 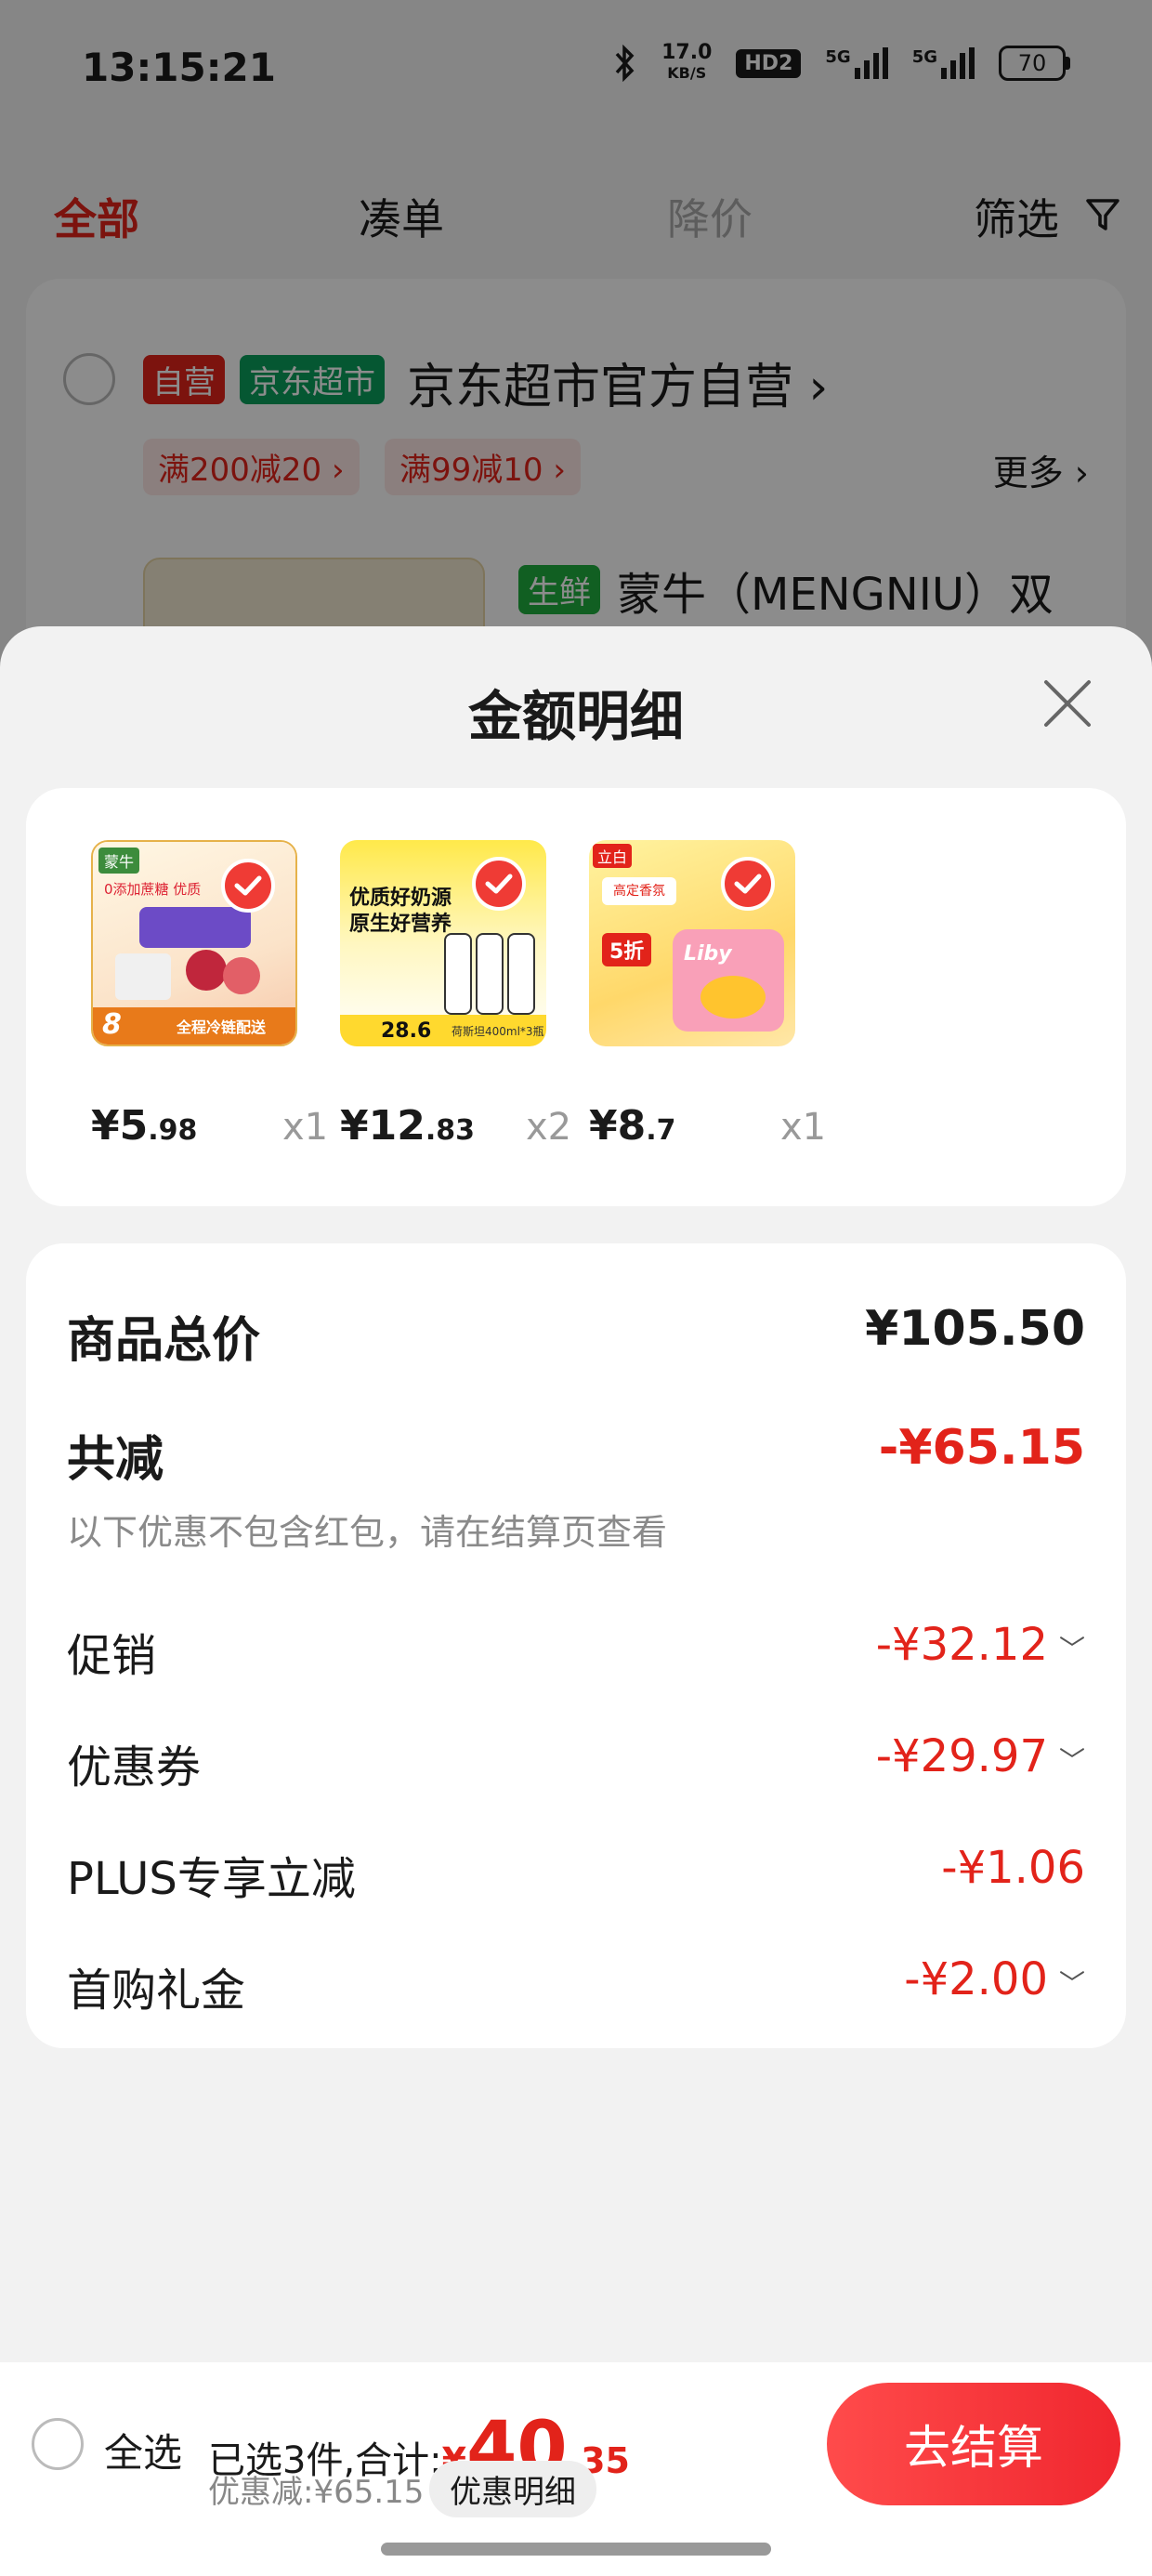 I want to click on item-3-tagline: 高定香氛, so click(x=639, y=891).